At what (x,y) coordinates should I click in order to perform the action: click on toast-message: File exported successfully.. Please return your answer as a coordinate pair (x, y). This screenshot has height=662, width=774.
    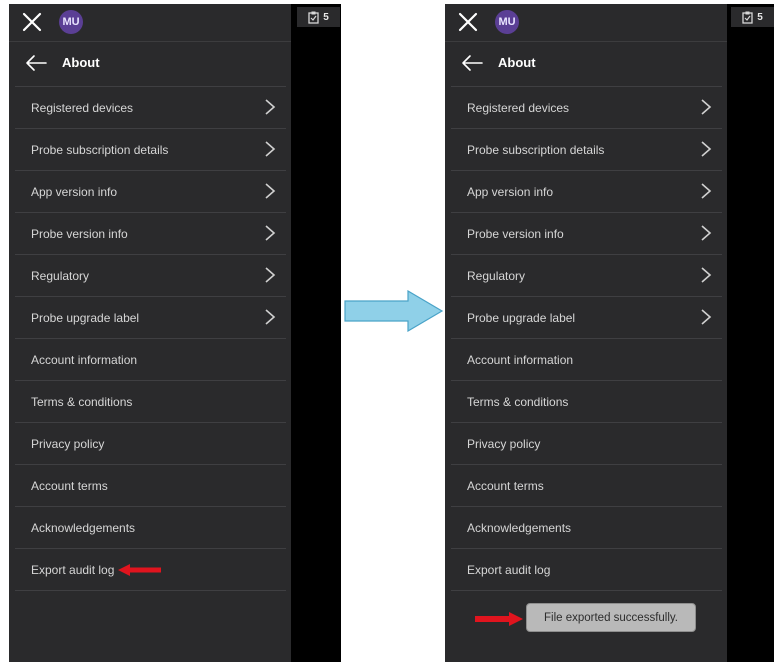
    Looking at the image, I should click on (611, 617).